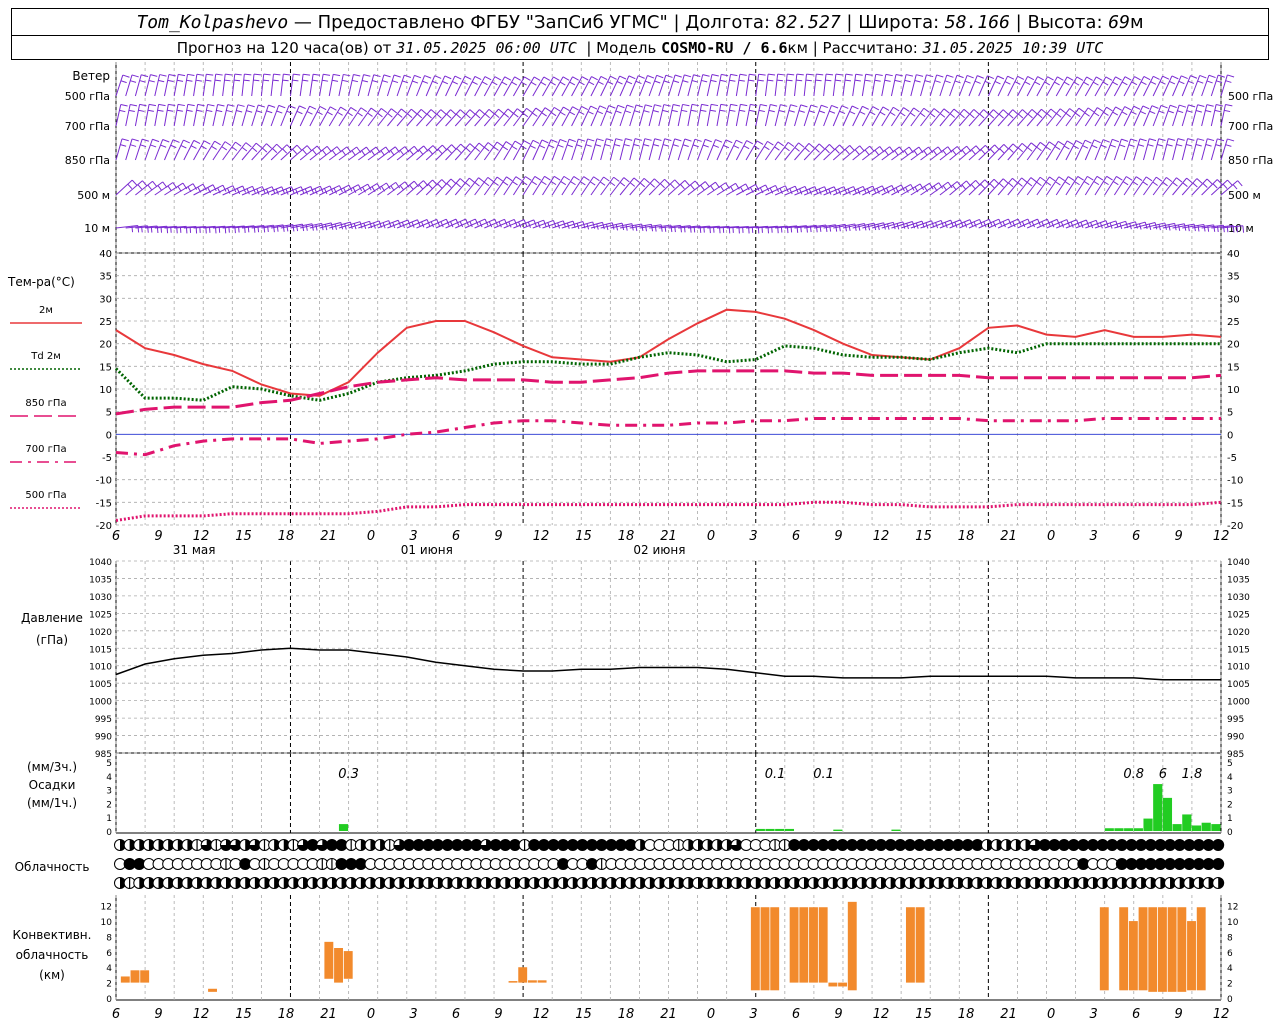  What do you see at coordinates (52, 955) in the screenshot?
I see `conv-title-2: облачность` at bounding box center [52, 955].